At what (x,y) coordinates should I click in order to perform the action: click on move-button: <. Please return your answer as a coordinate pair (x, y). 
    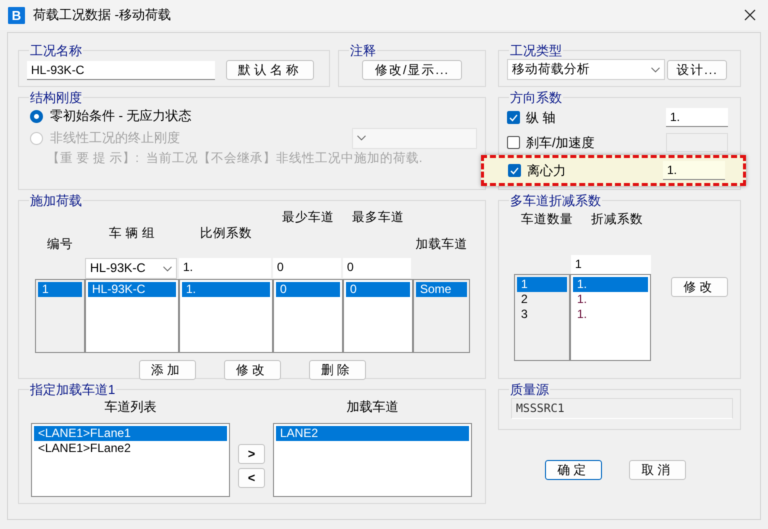
    Looking at the image, I should click on (251, 478).